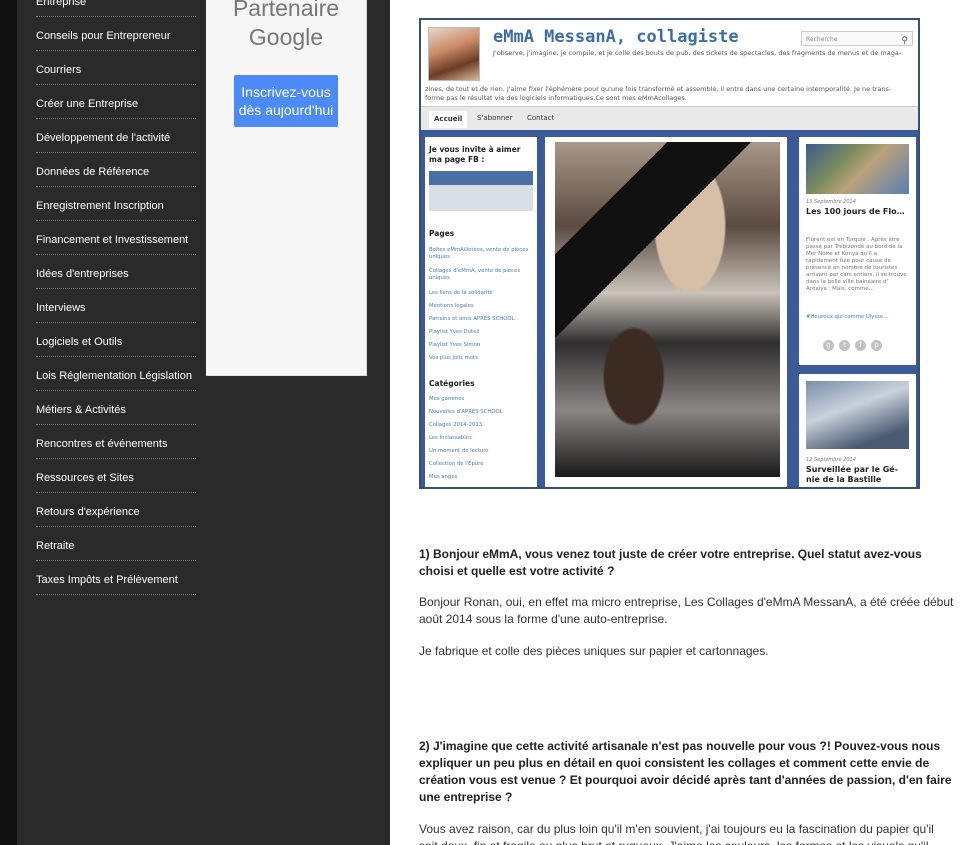 Image resolution: width=967 pixels, height=845 pixels. What do you see at coordinates (475, 274) in the screenshot?
I see `page-link: Collages d'eMmA, vente de pièces uniques` at bounding box center [475, 274].